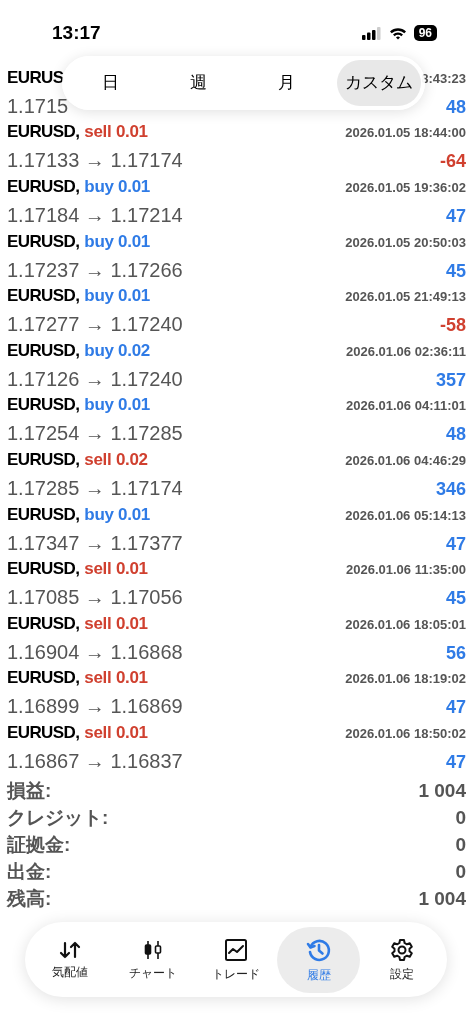  What do you see at coordinates (236, 950) in the screenshot?
I see `line-chart-icon` at bounding box center [236, 950].